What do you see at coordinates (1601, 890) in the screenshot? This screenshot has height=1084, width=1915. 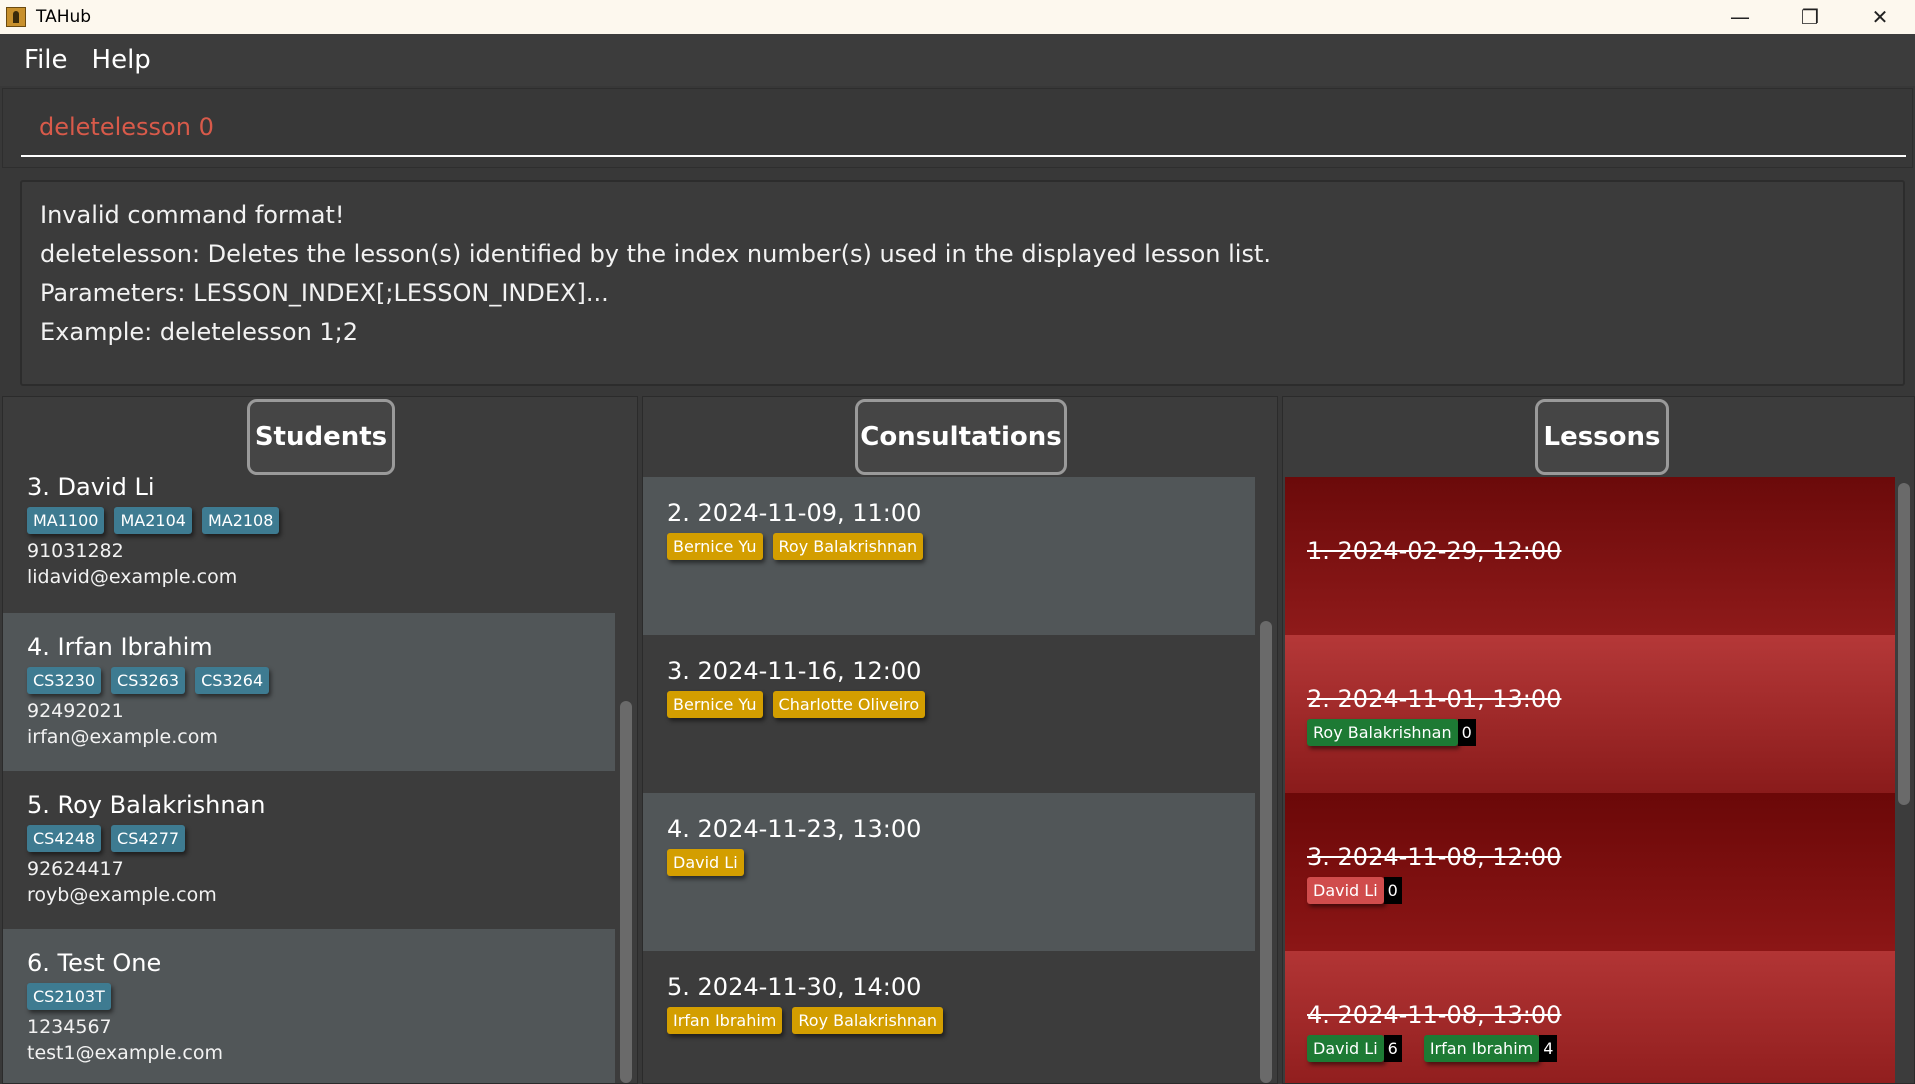 I see `lesson-students: David Li 0` at bounding box center [1601, 890].